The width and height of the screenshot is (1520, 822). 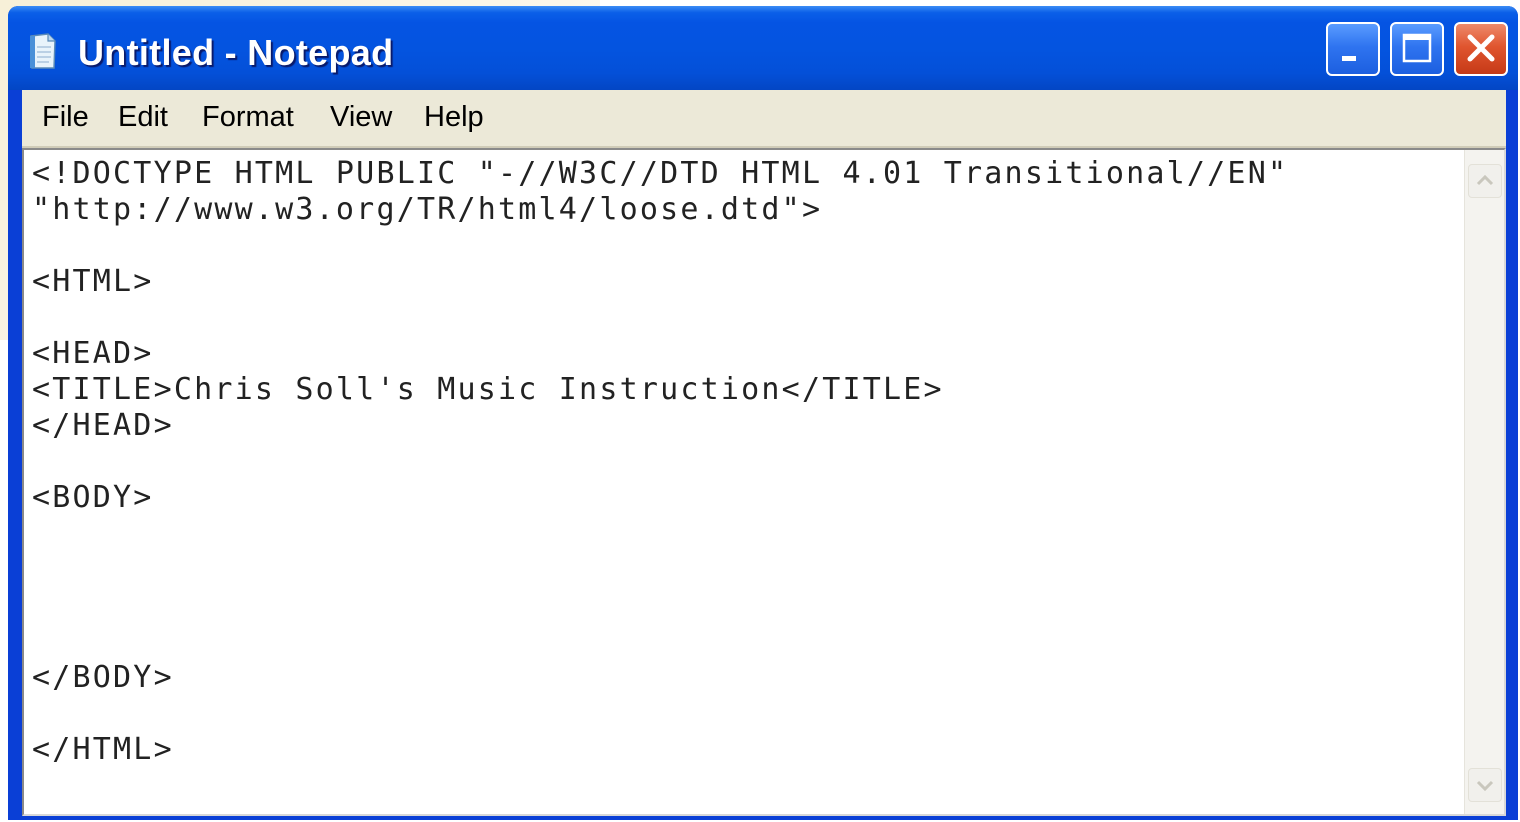 I want to click on menu-view: View, so click(x=361, y=117).